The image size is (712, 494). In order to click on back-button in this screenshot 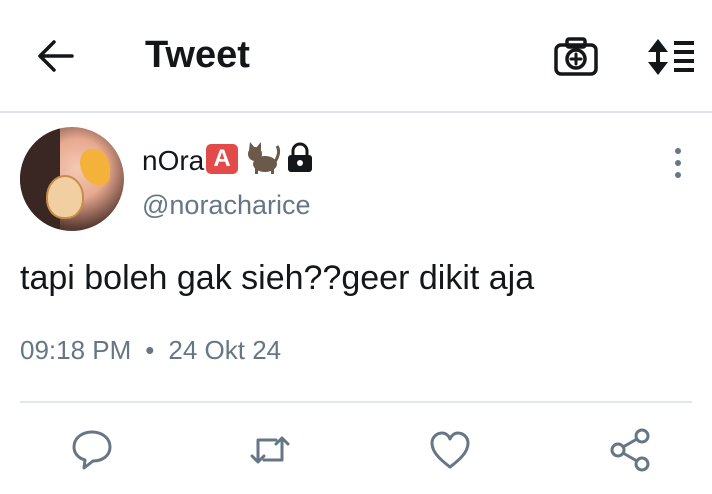, I will do `click(56, 56)`.